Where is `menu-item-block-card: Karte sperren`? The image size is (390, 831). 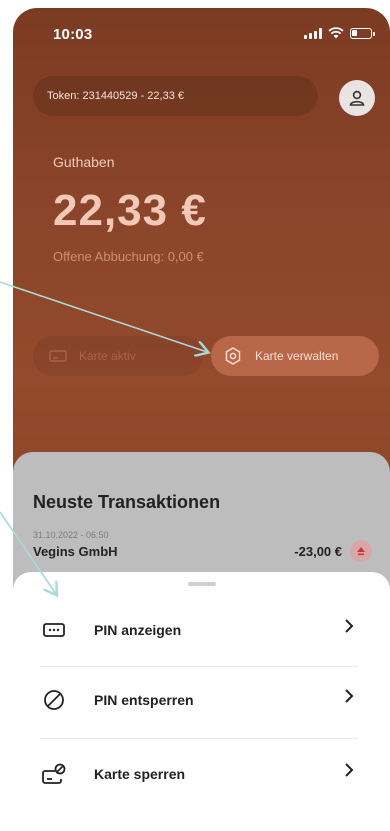
menu-item-block-card: Karte sperren is located at coordinates (200, 774).